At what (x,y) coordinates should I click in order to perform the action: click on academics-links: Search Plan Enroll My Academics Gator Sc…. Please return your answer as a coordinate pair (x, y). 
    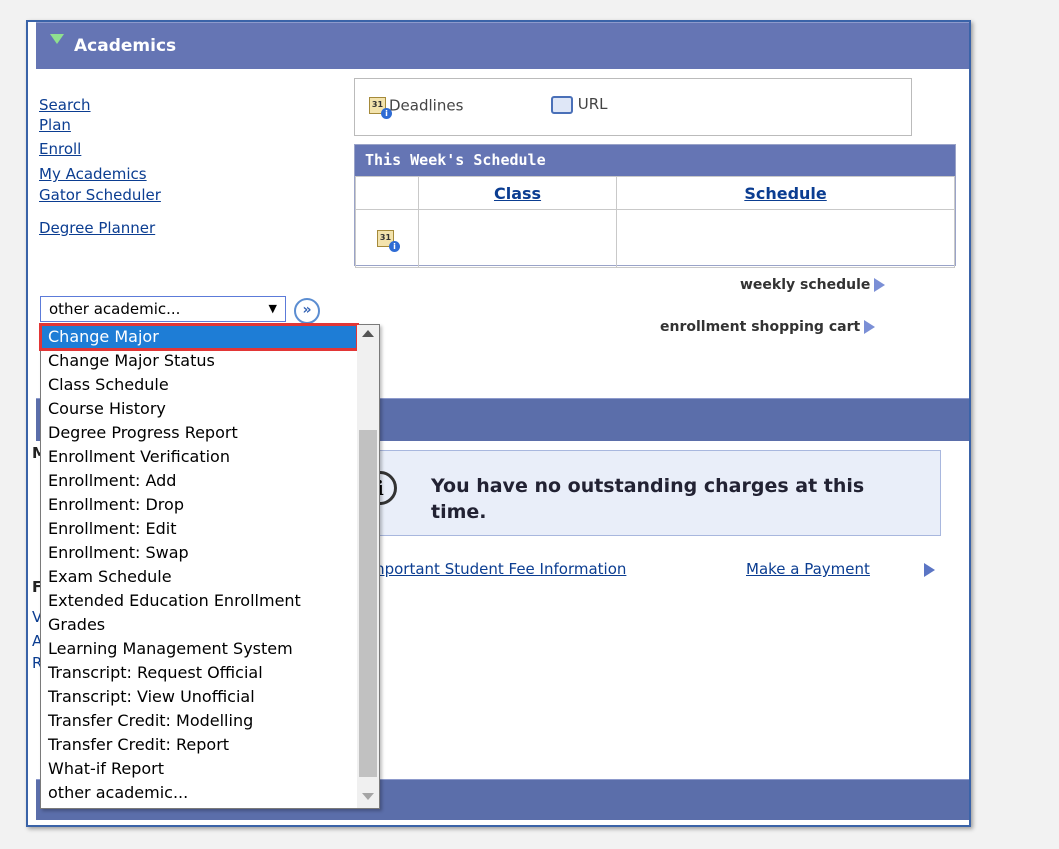
    Looking at the image, I should click on (100, 166).